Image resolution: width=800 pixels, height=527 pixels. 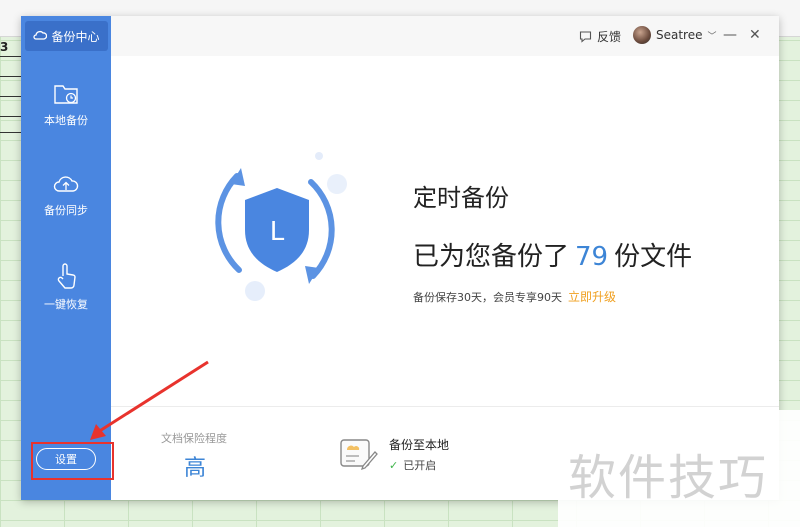 What do you see at coordinates (72, 461) in the screenshot?
I see `annotation-highlight-box` at bounding box center [72, 461].